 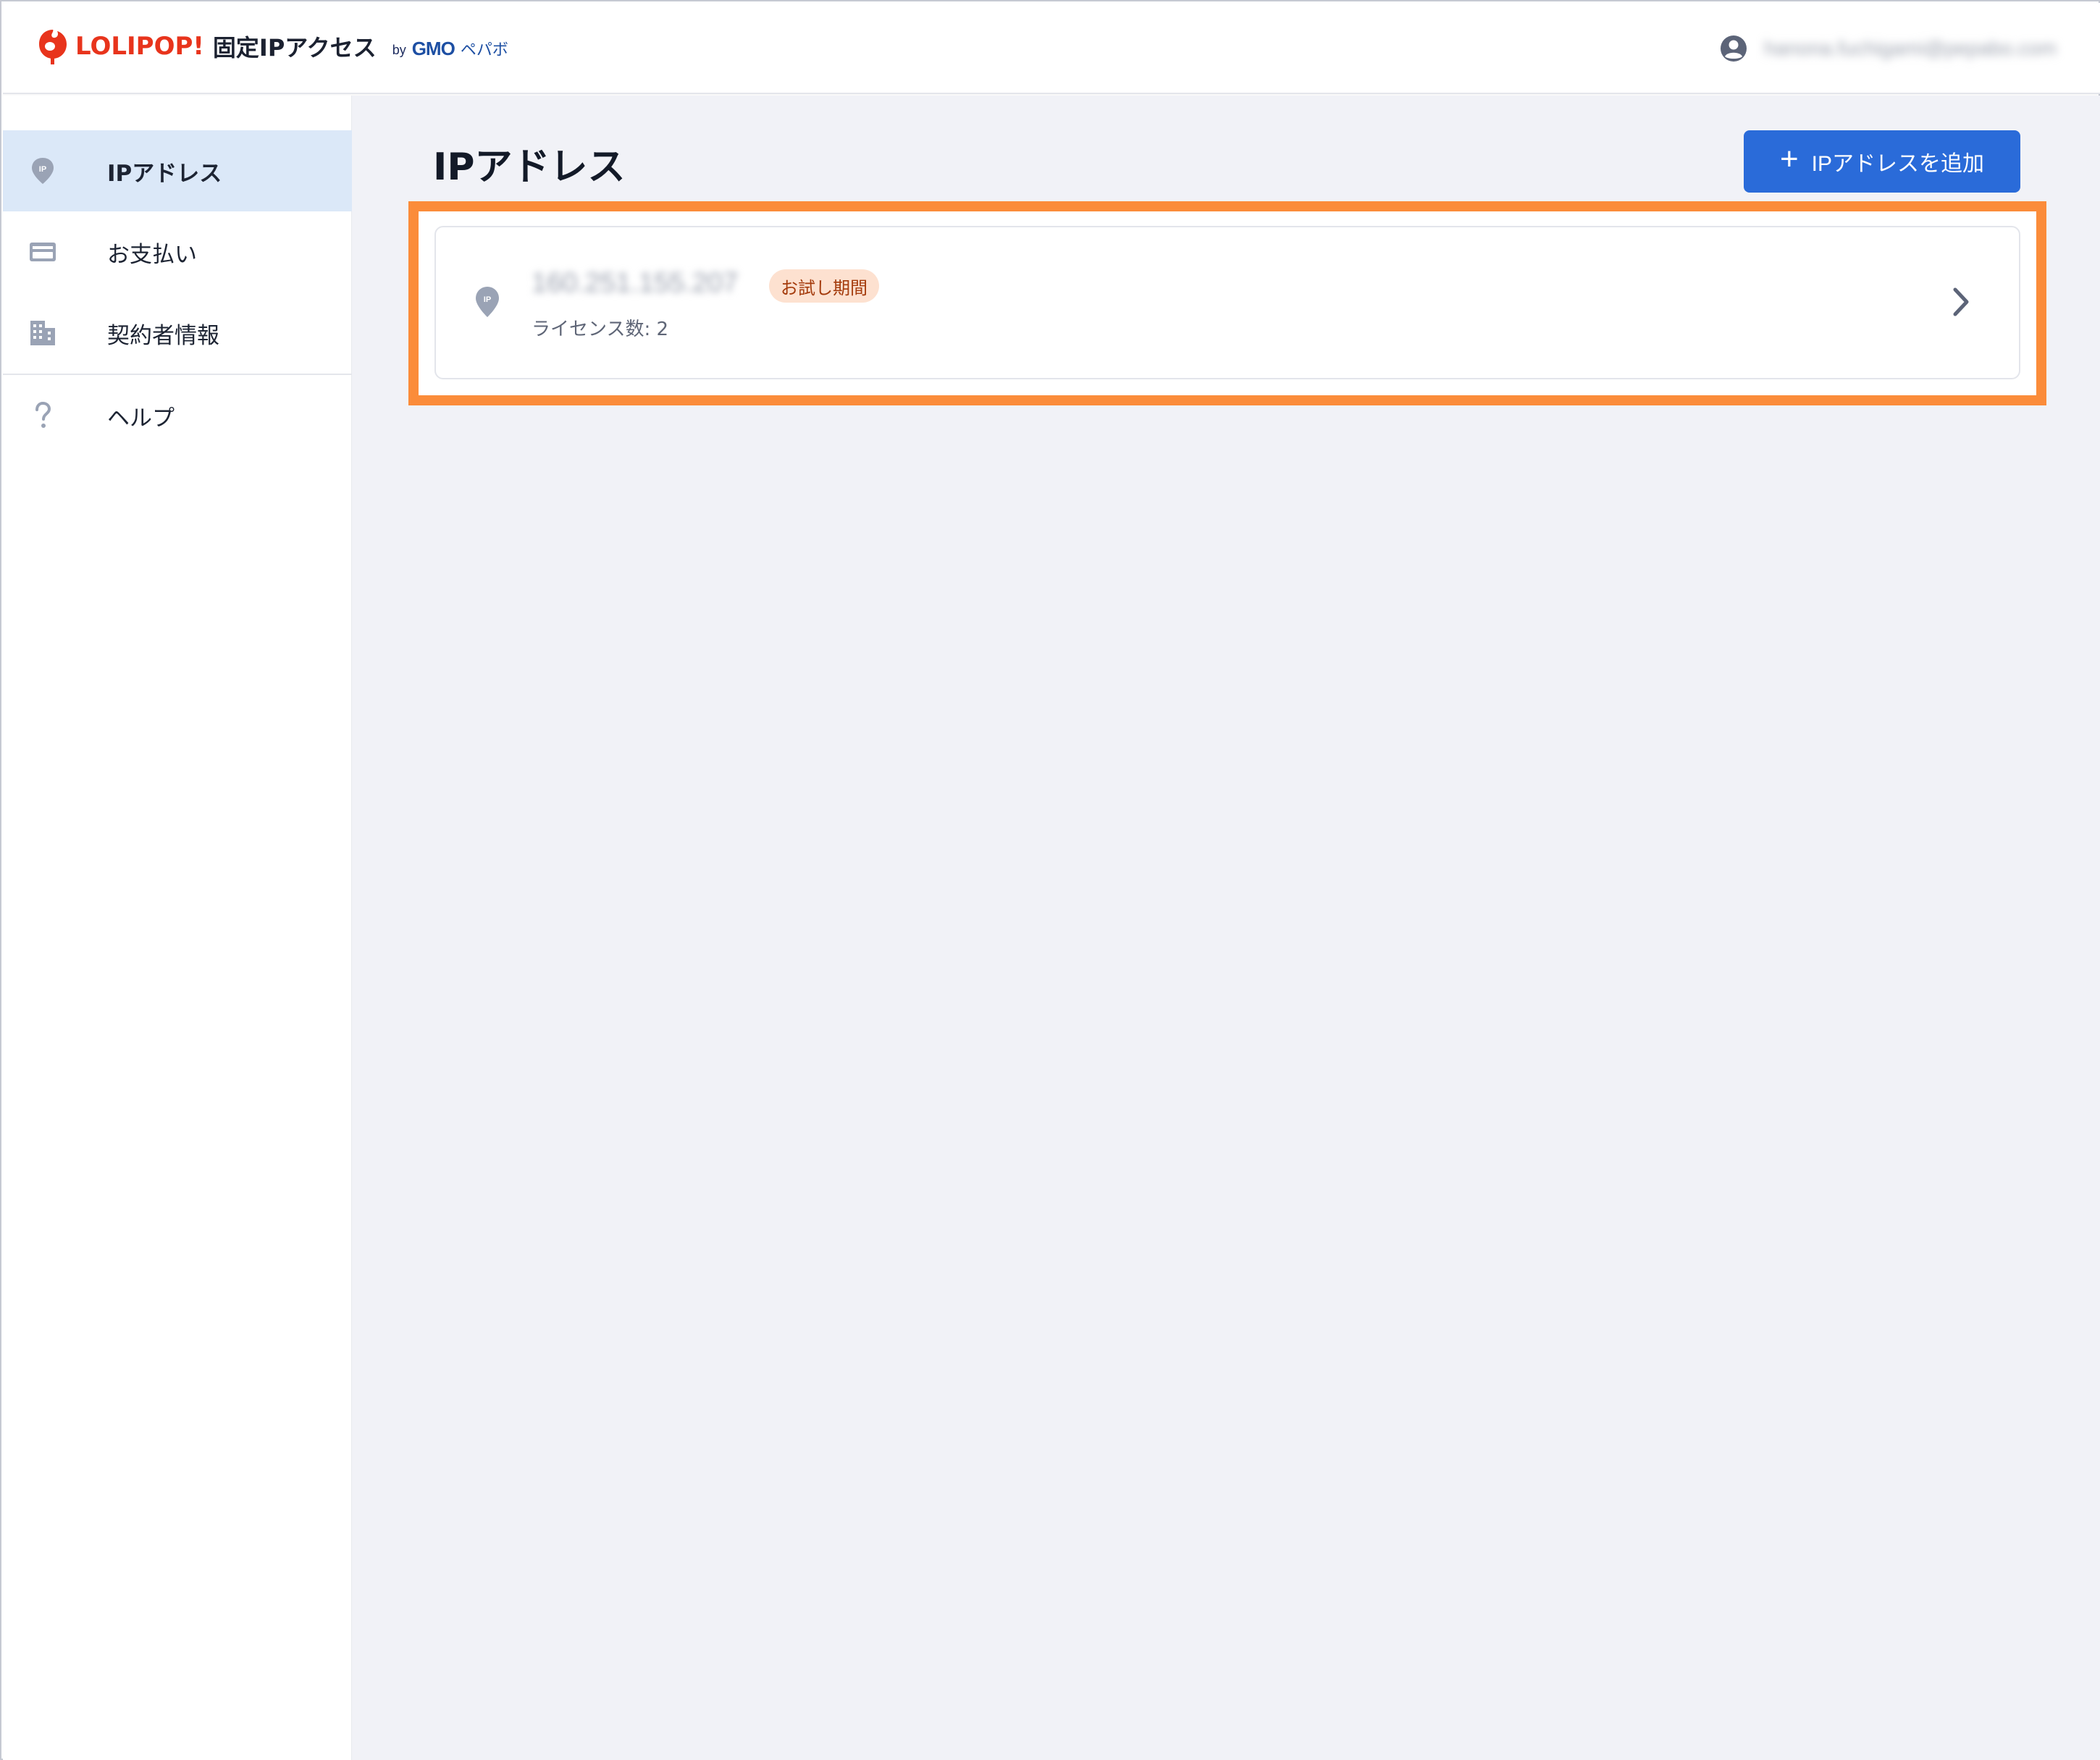 What do you see at coordinates (1961, 301) in the screenshot?
I see `chevron-right-icon` at bounding box center [1961, 301].